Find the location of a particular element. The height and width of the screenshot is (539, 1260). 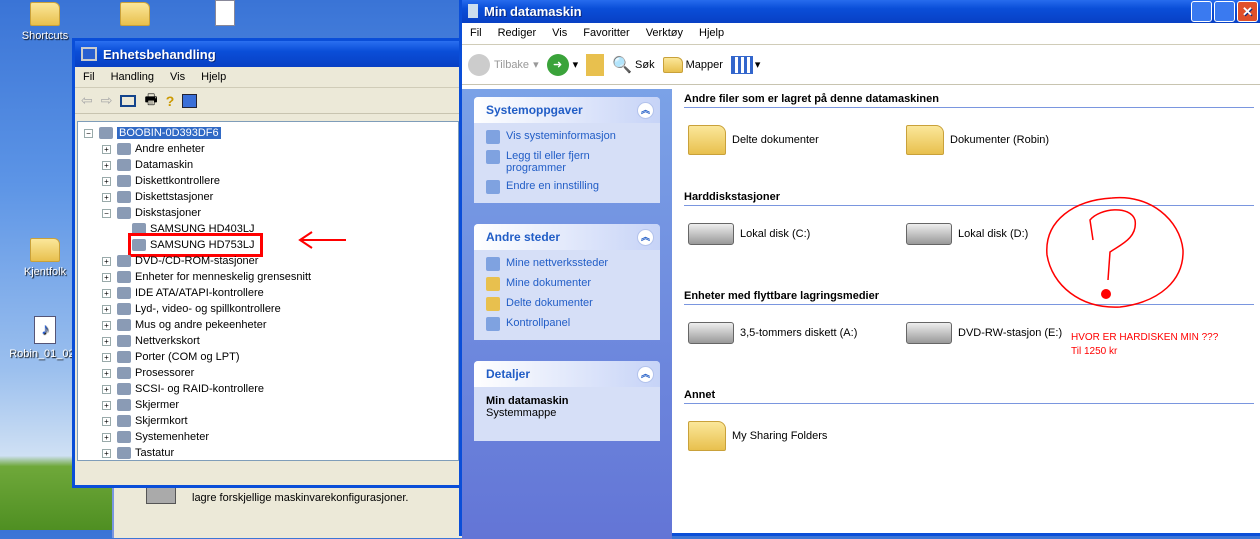

tree-item: − BOOBIN-0D393DF6 is located at coordinates (152, 133).